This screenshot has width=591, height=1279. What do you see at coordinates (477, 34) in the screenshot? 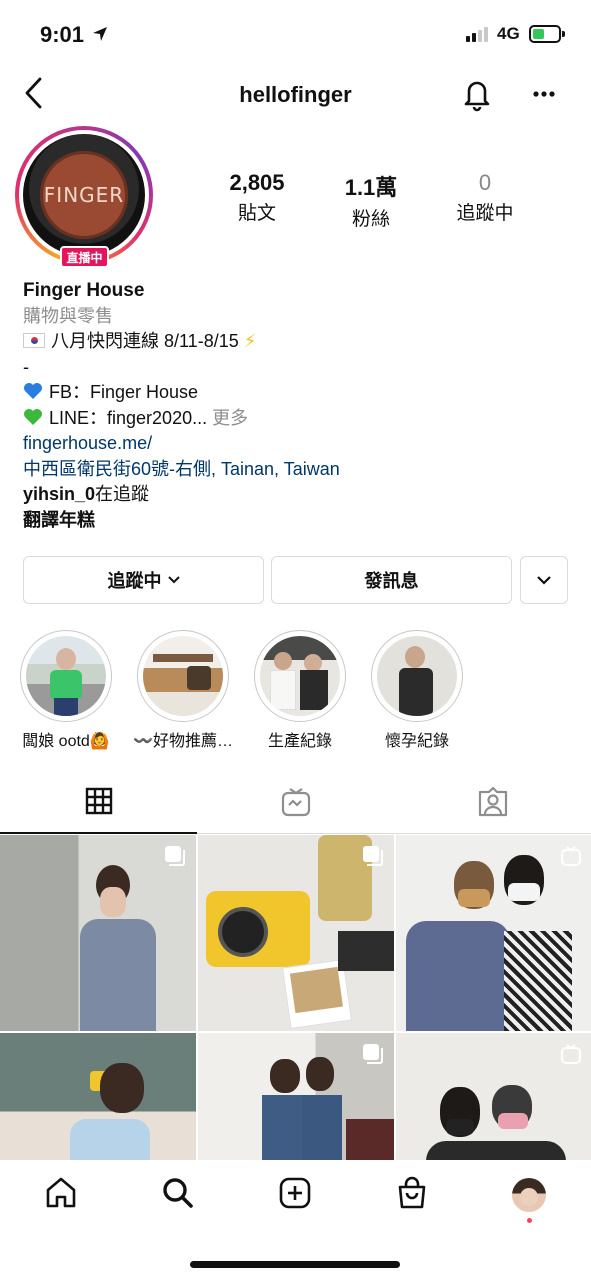
I see `signal-strength-icon` at bounding box center [477, 34].